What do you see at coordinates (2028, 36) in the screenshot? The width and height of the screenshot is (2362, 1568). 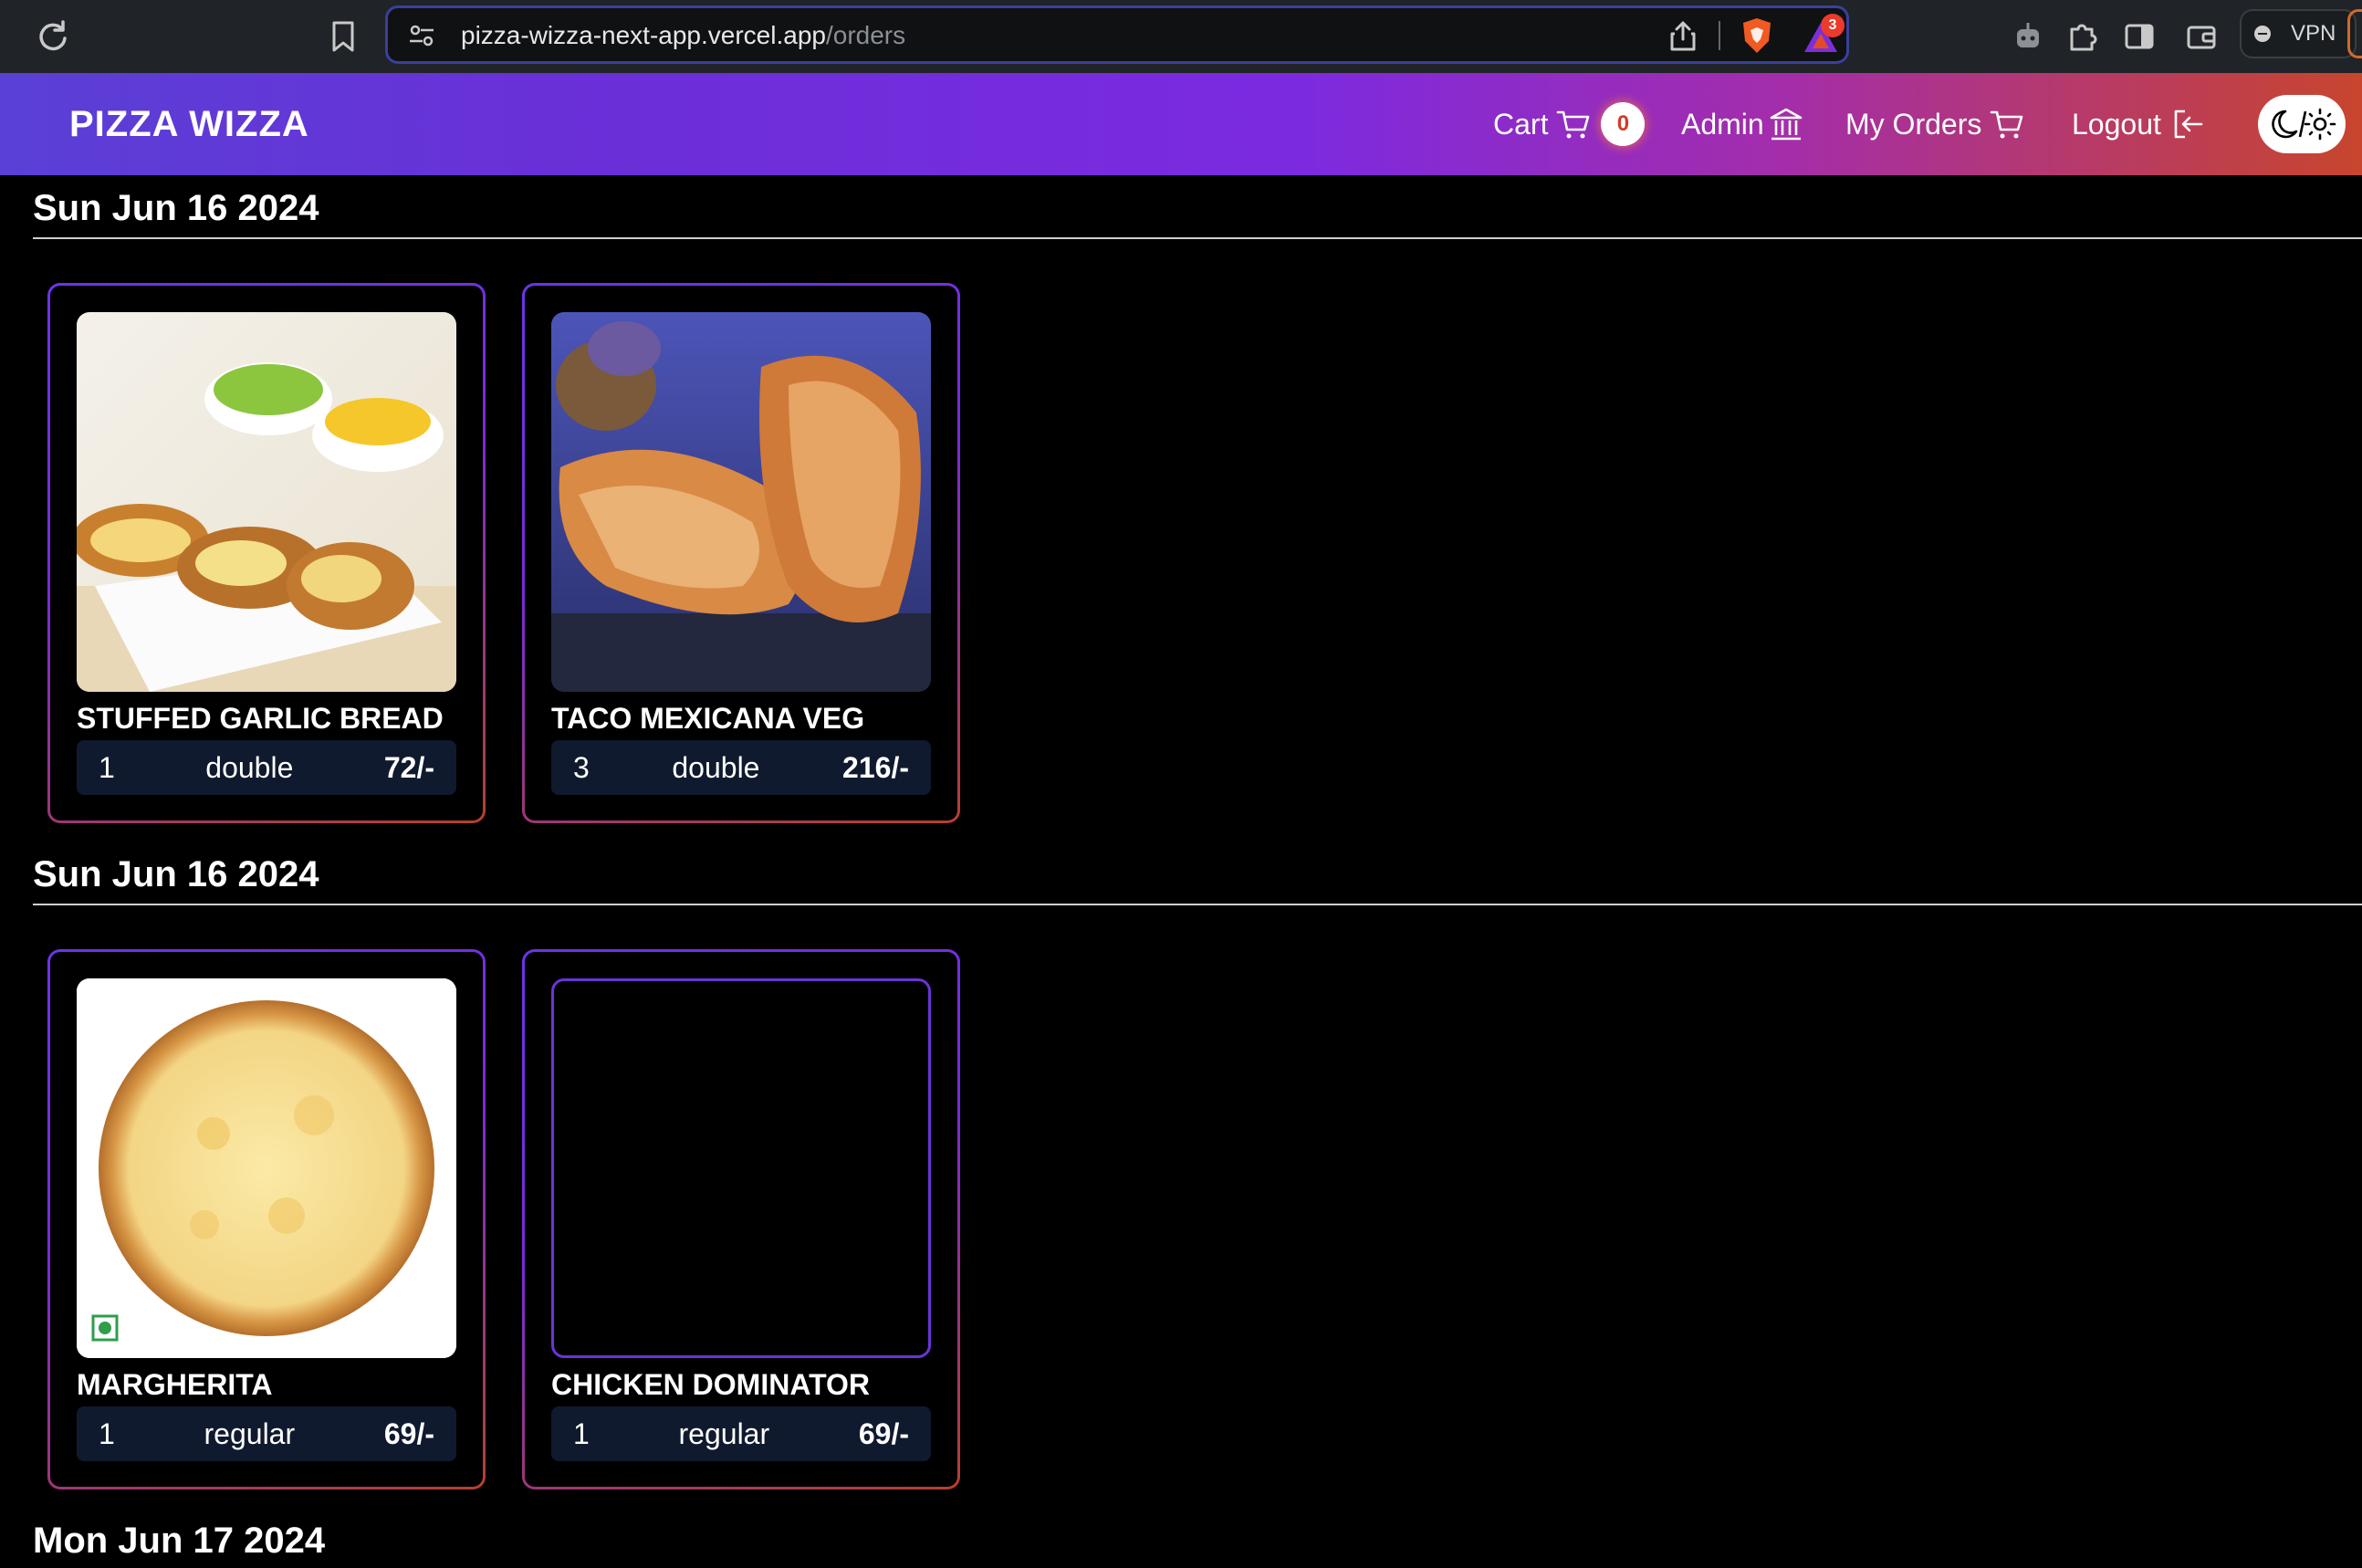 I see `leo-ai-icon` at bounding box center [2028, 36].